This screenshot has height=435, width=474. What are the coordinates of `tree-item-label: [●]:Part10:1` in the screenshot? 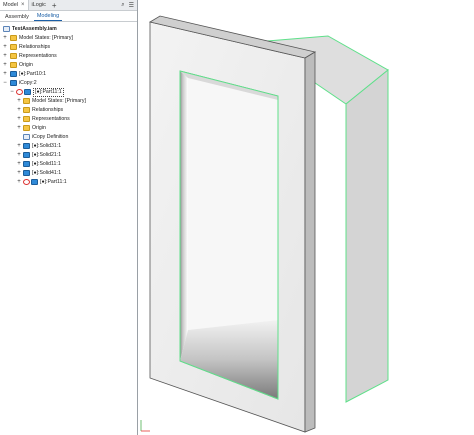 It's located at (33, 74).